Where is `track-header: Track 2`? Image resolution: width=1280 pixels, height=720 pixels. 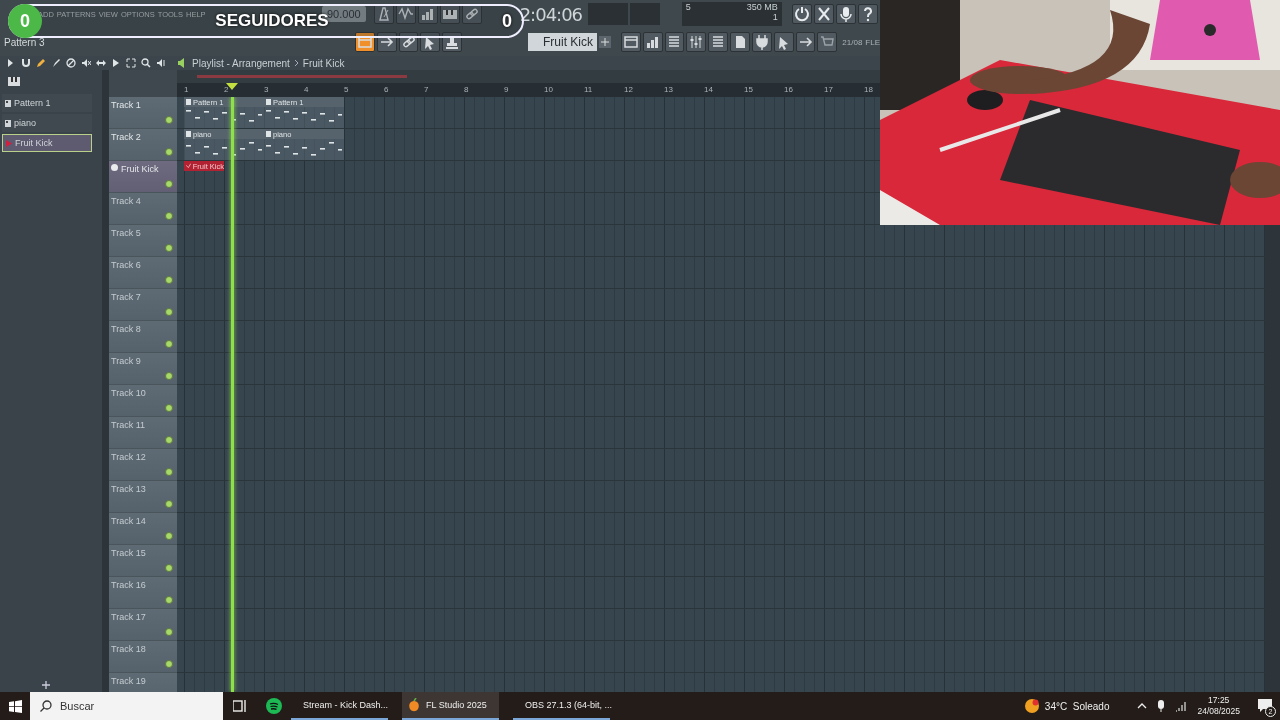
track-header: Track 2 is located at coordinates (143, 145).